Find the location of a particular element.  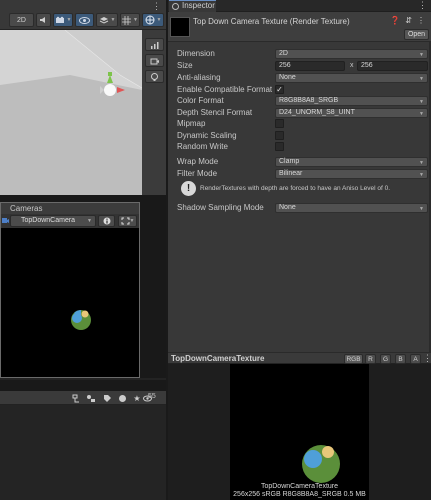

filter-by-marker-icon is located at coordinates (122, 398).